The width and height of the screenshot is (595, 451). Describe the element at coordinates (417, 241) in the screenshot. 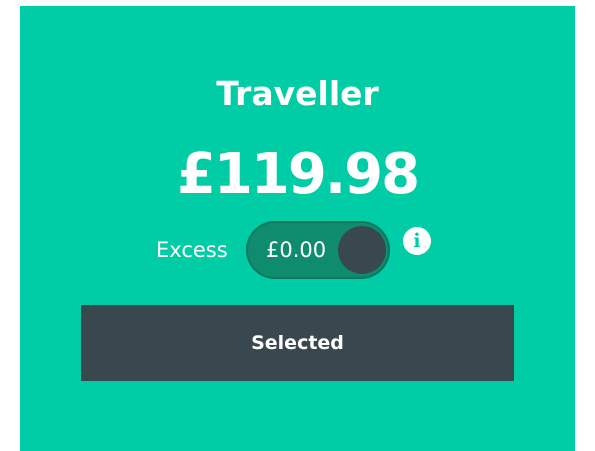

I see `info-icon: i` at that location.